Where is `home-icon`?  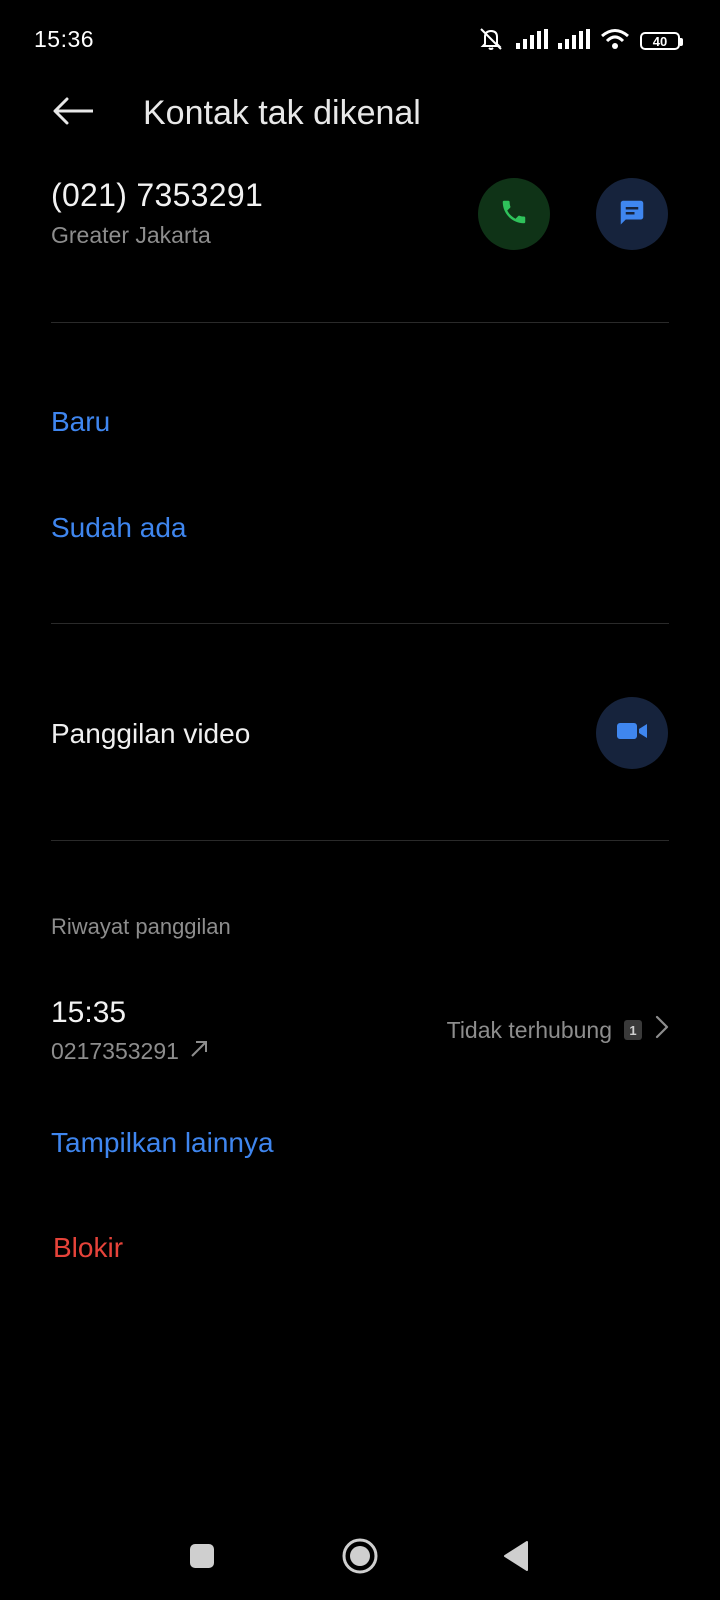
home-icon is located at coordinates (360, 1558).